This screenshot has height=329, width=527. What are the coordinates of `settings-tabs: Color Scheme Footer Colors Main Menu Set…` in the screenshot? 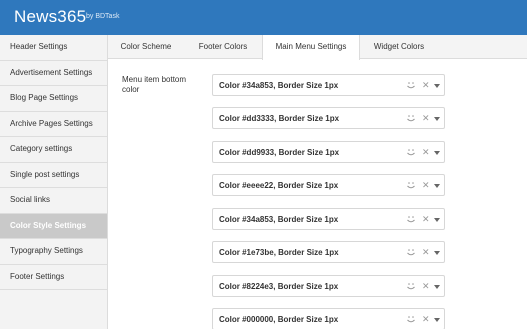 It's located at (317, 47).